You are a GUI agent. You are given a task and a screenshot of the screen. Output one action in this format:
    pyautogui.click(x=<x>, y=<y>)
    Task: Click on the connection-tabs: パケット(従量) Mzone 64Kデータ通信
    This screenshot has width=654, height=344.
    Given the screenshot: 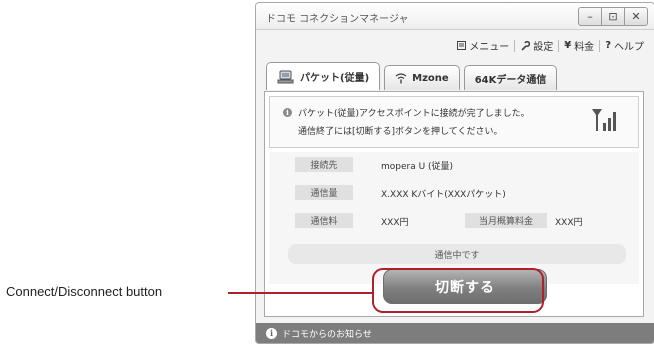 What is the action you would take?
    pyautogui.click(x=412, y=76)
    